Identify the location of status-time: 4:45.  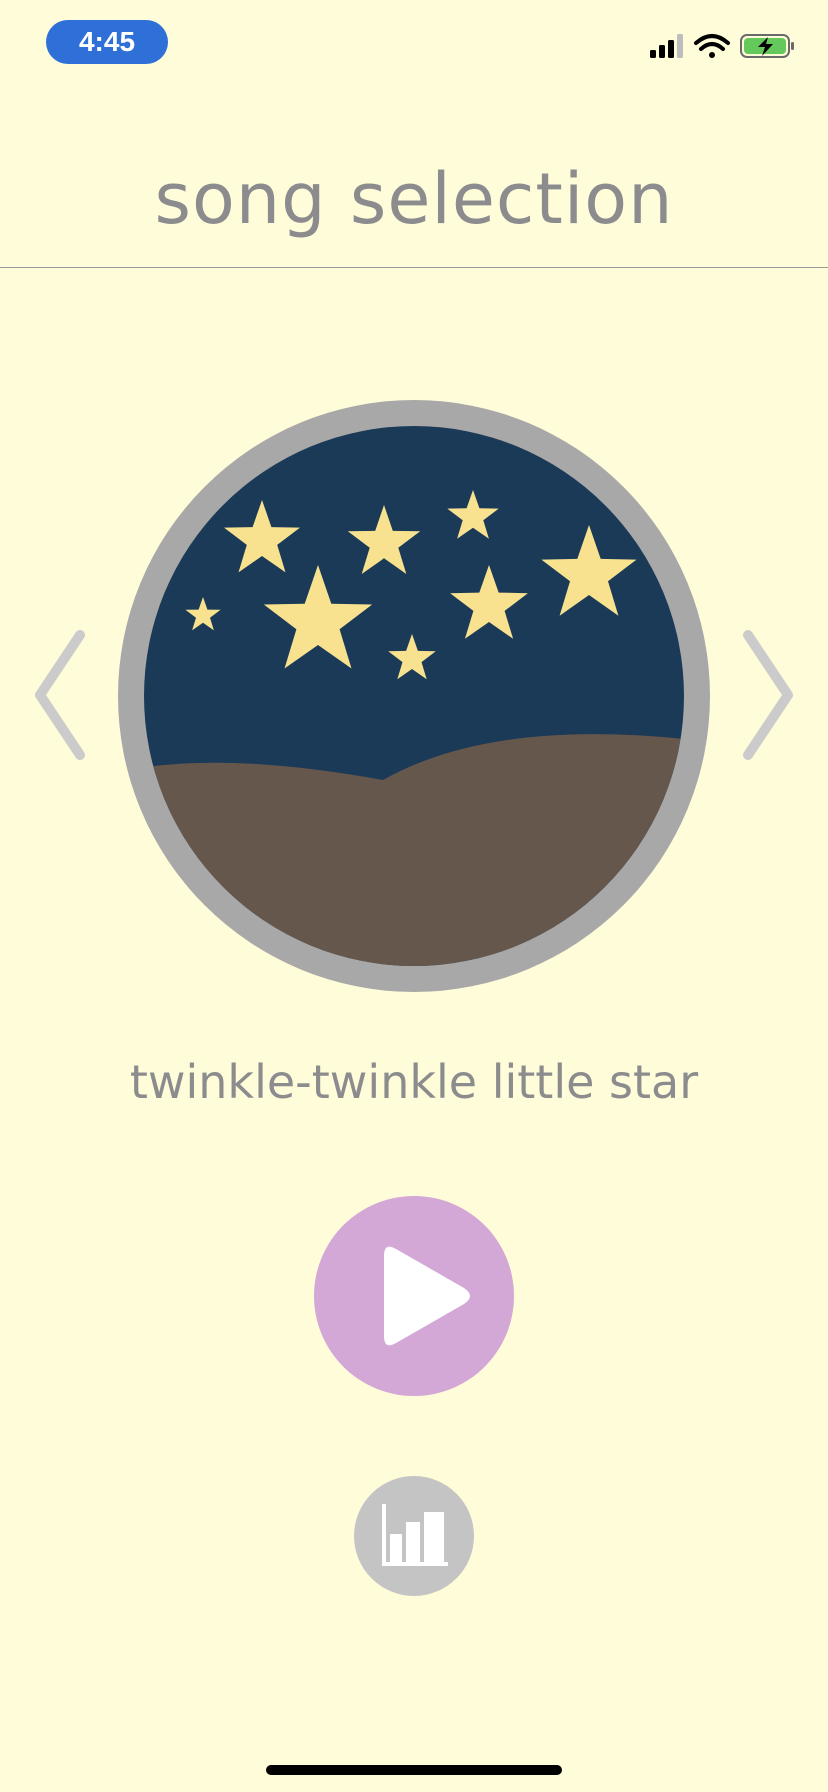
(107, 42).